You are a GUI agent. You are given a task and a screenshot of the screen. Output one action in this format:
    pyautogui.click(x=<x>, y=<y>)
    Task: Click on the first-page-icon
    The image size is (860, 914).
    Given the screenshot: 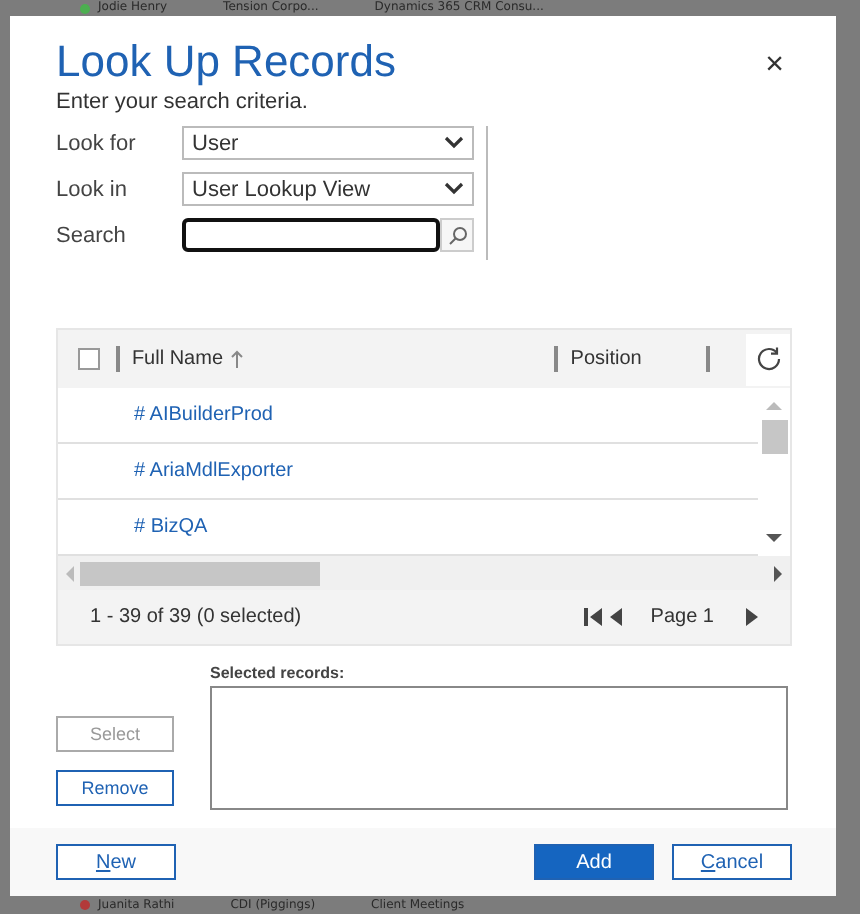 What is the action you would take?
    pyautogui.click(x=593, y=617)
    